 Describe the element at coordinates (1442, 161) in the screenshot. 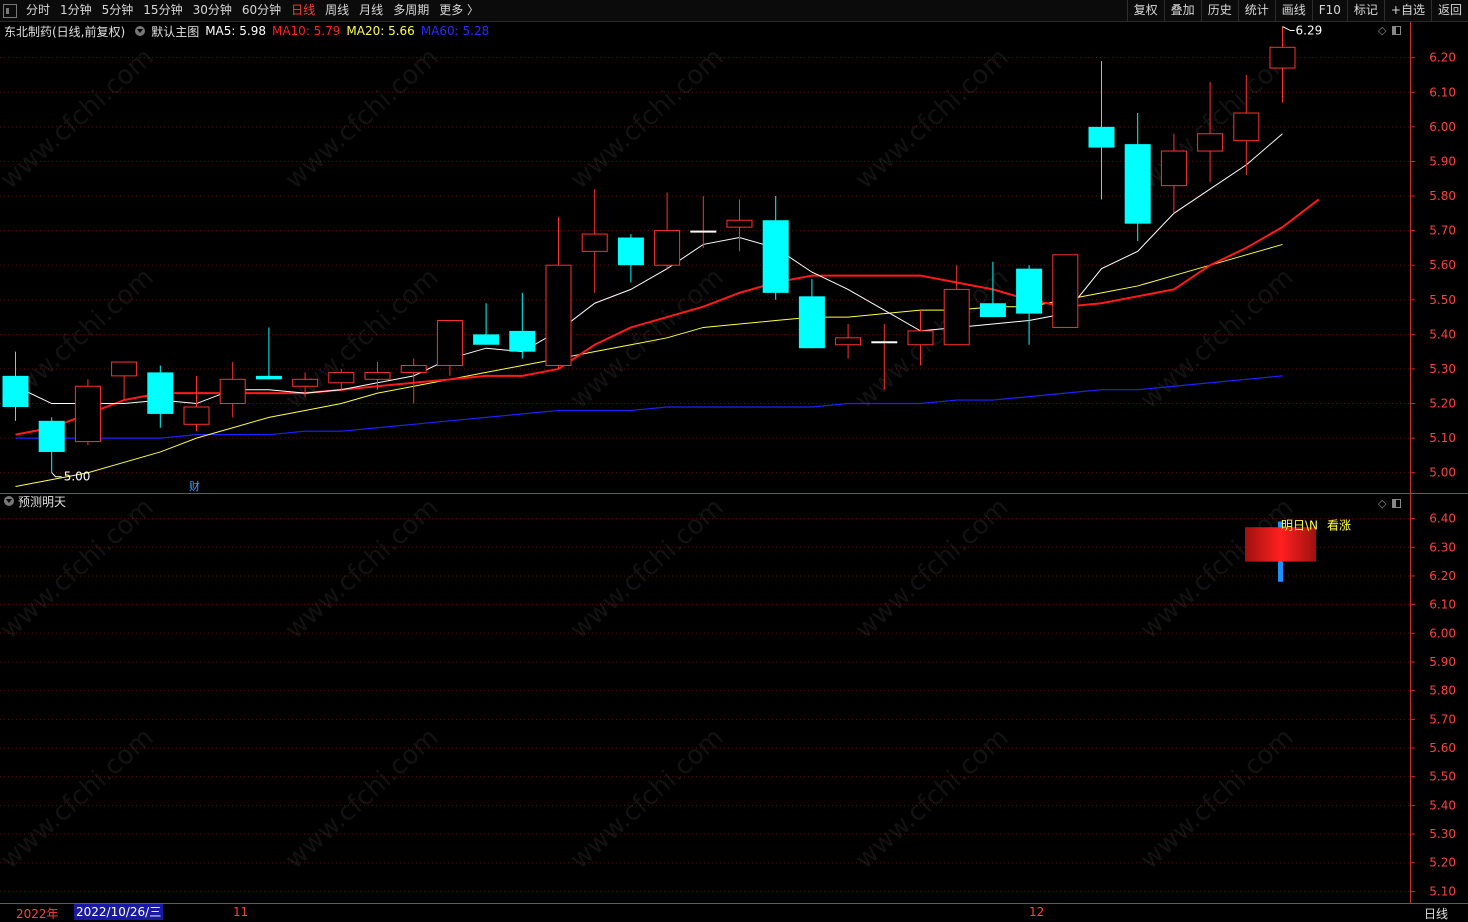

I see `ytick-main-3: 5.90` at that location.